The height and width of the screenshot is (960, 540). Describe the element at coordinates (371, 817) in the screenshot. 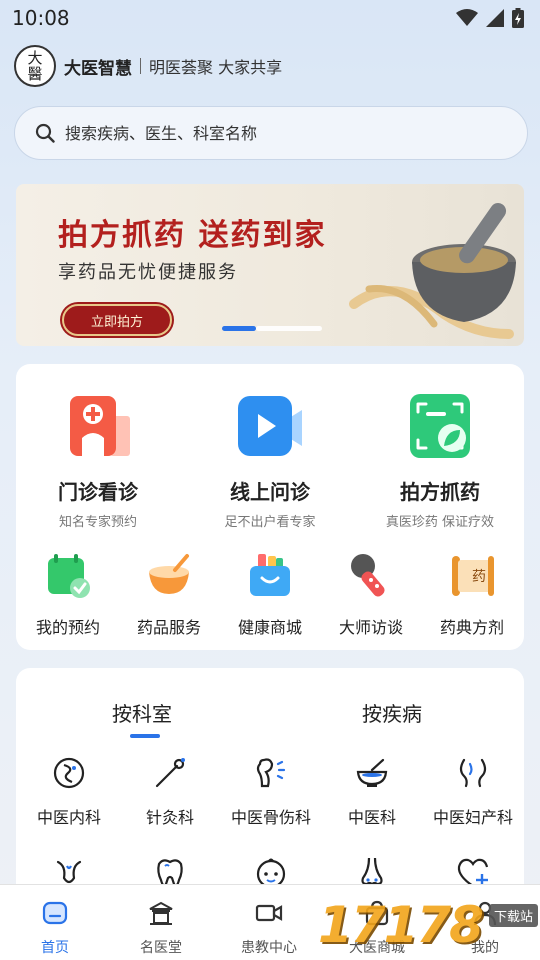

I see `dept-label: 中医科` at that location.